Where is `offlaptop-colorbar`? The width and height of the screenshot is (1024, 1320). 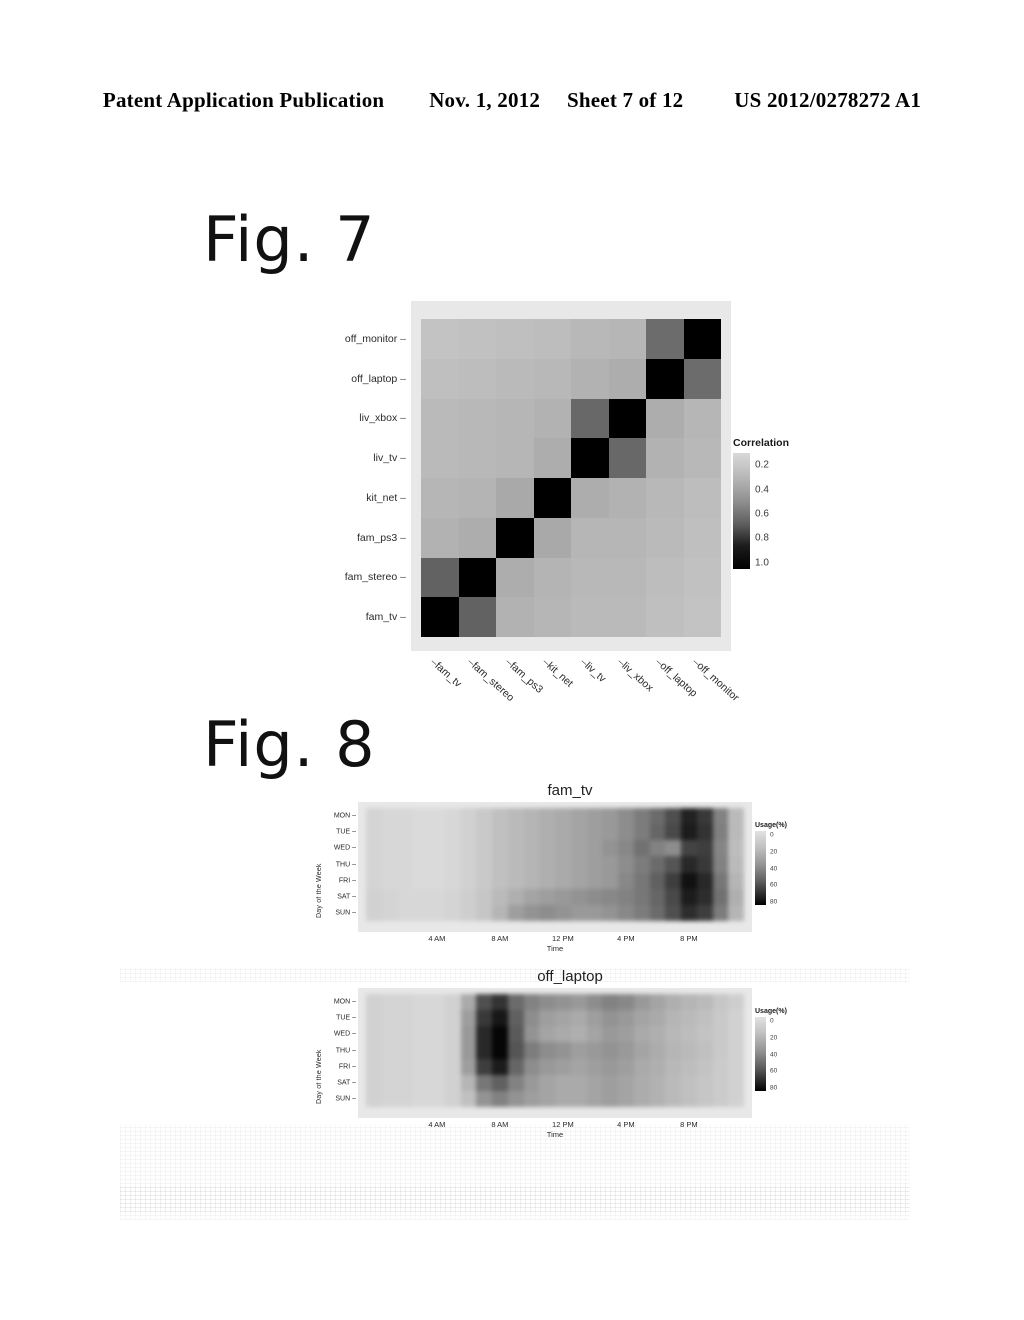
offlaptop-colorbar is located at coordinates (760, 1054).